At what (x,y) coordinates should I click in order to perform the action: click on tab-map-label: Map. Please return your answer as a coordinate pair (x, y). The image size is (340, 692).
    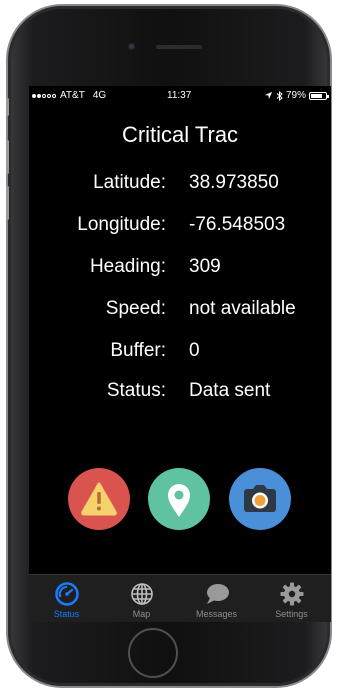
    Looking at the image, I should click on (141, 614).